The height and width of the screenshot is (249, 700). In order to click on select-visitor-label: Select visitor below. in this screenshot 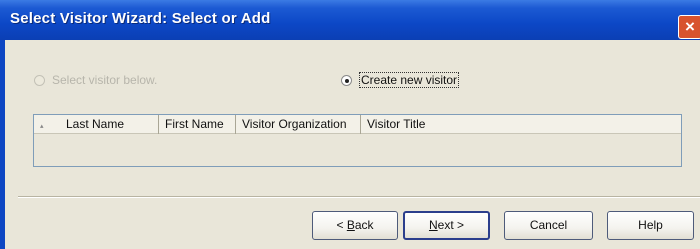, I will do `click(105, 80)`.